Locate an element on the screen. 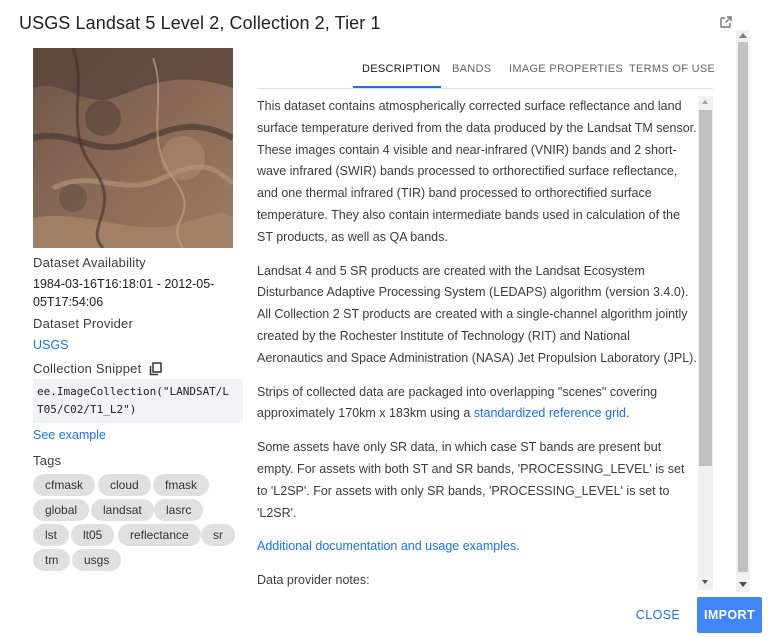 The width and height of the screenshot is (770, 637). availability-label: Dataset Availability is located at coordinates (89, 262).